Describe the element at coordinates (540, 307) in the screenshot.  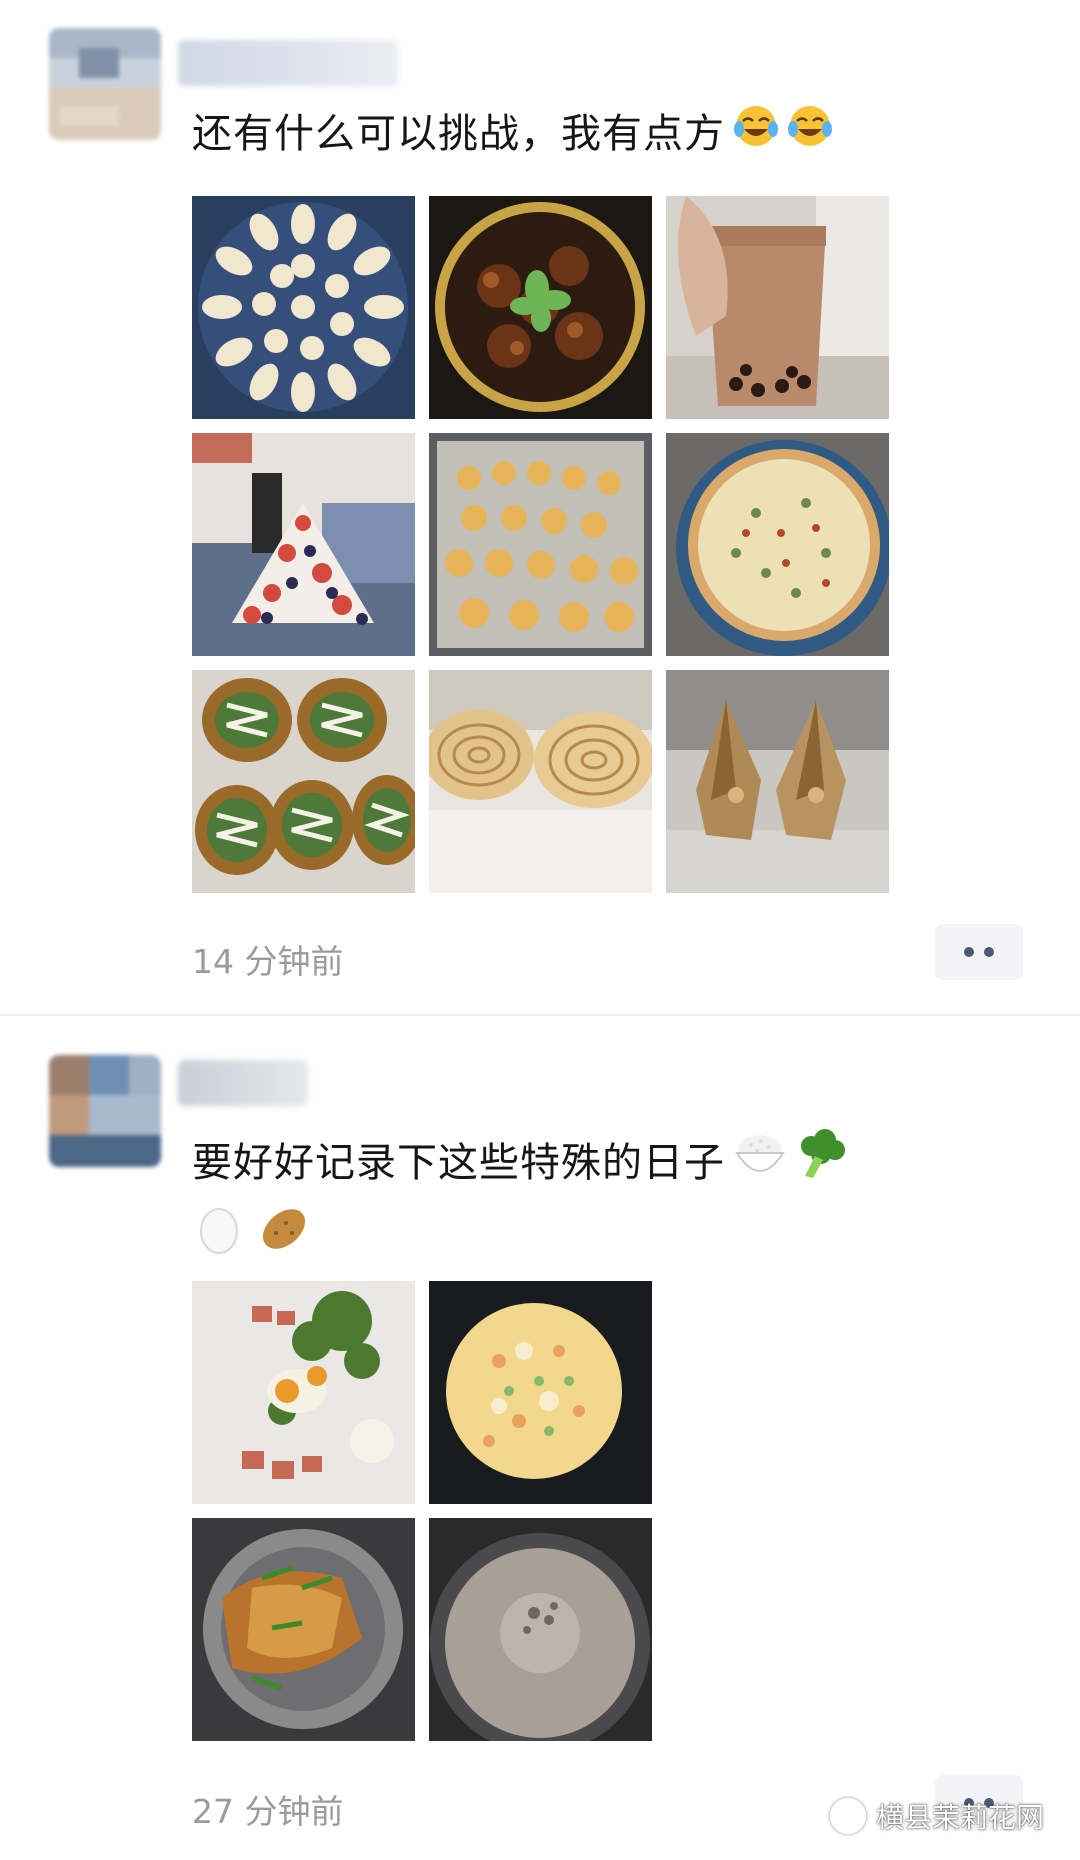
I see `braised-chicken-pot-photo` at that location.